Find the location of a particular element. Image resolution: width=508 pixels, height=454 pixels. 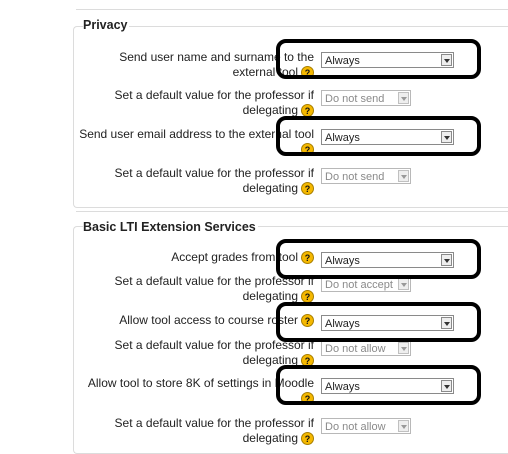

top-divider is located at coordinates (292, 9).